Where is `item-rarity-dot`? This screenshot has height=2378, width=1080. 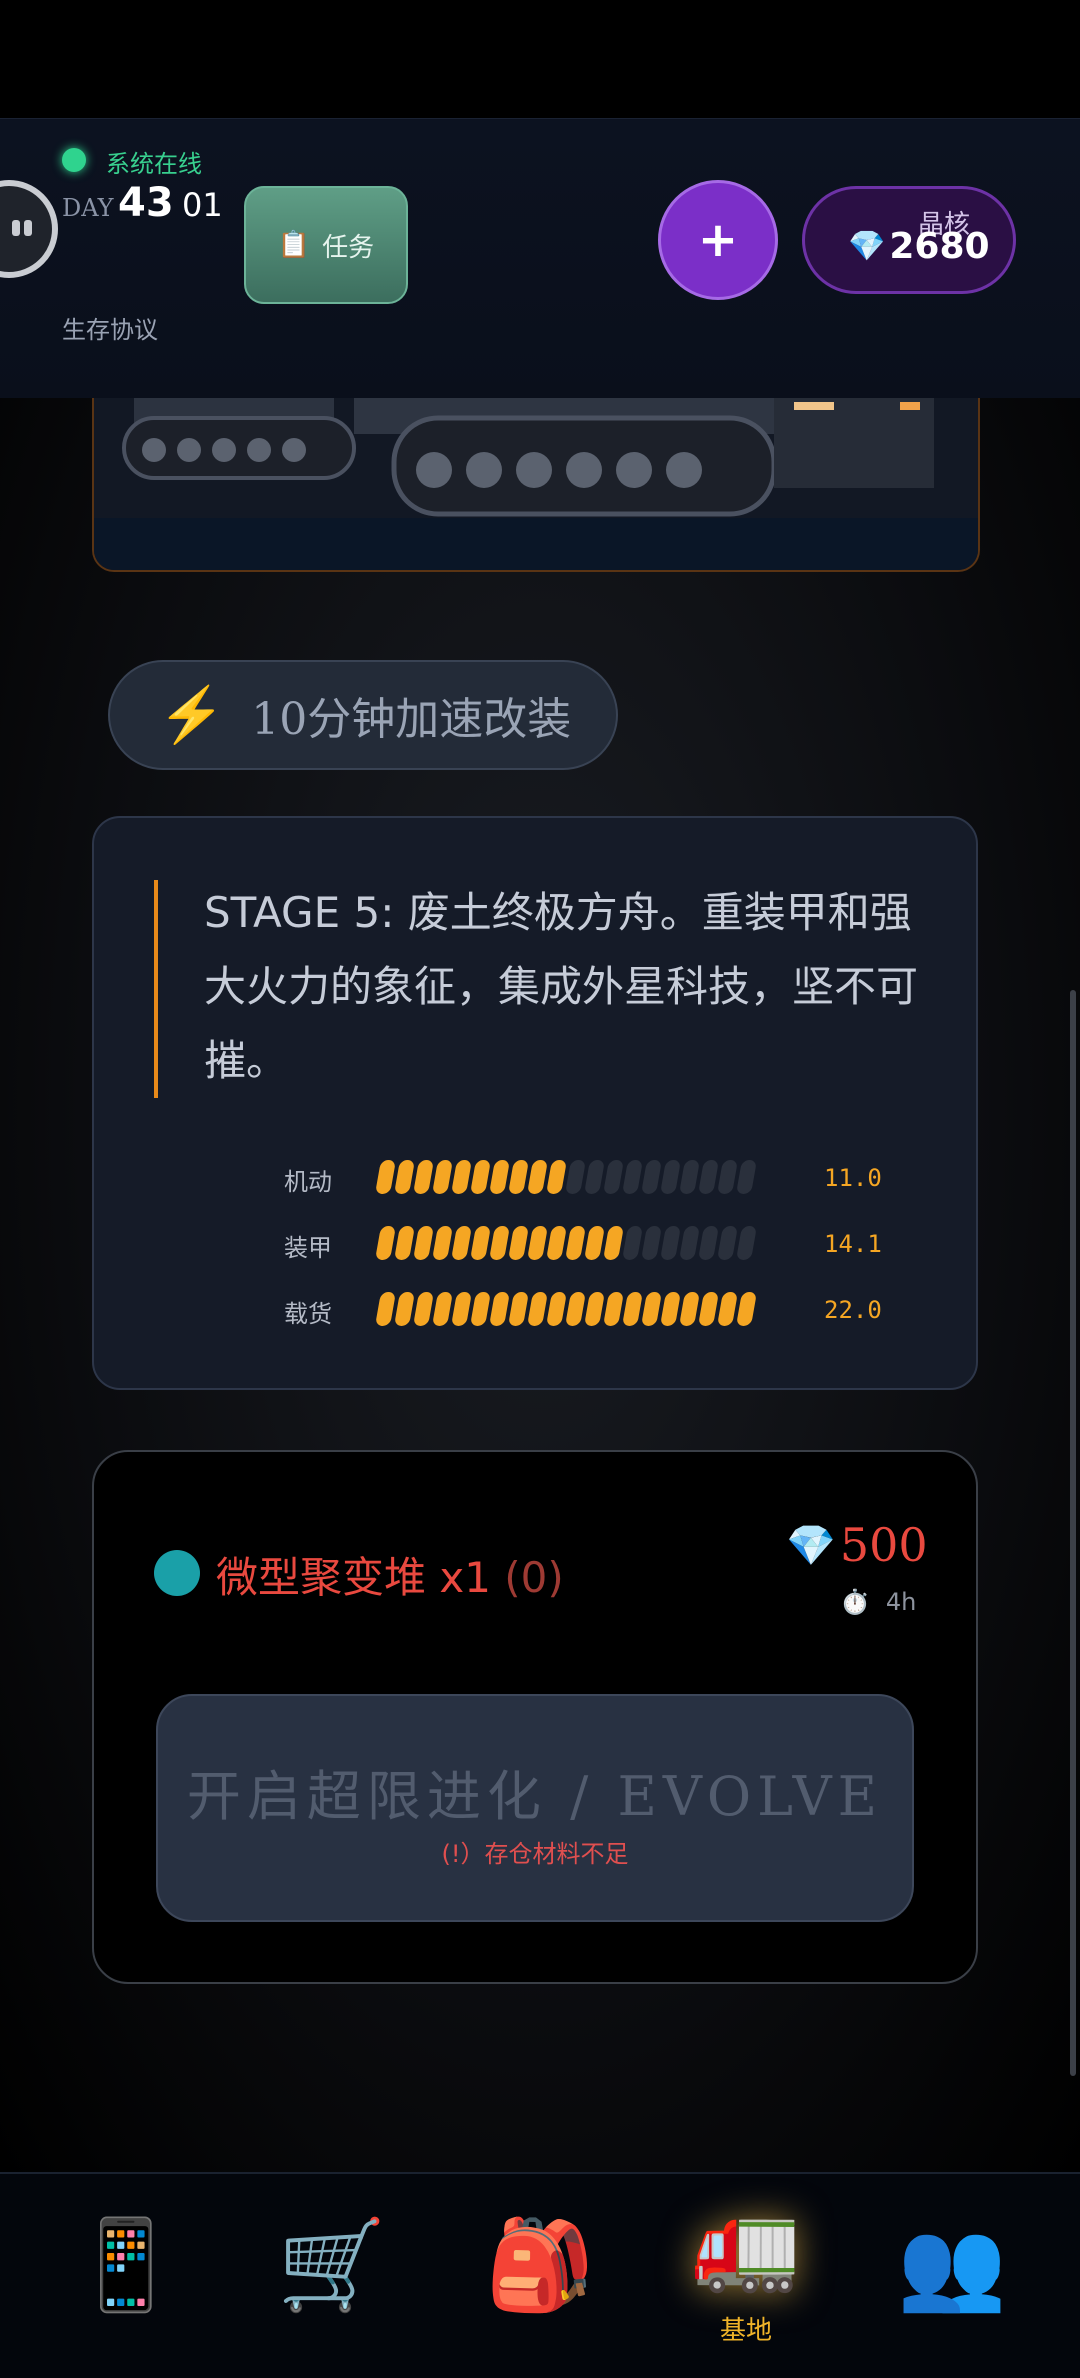
item-rarity-dot is located at coordinates (177, 1573).